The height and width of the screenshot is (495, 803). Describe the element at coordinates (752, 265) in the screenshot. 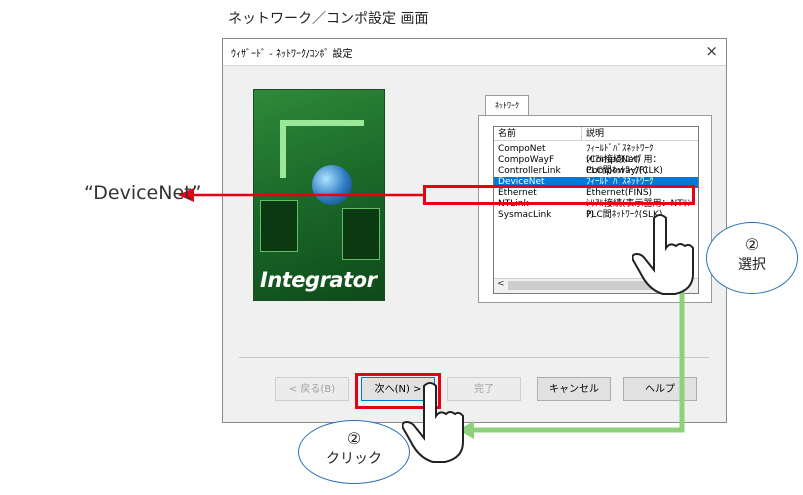

I see `step-label: 選択` at that location.